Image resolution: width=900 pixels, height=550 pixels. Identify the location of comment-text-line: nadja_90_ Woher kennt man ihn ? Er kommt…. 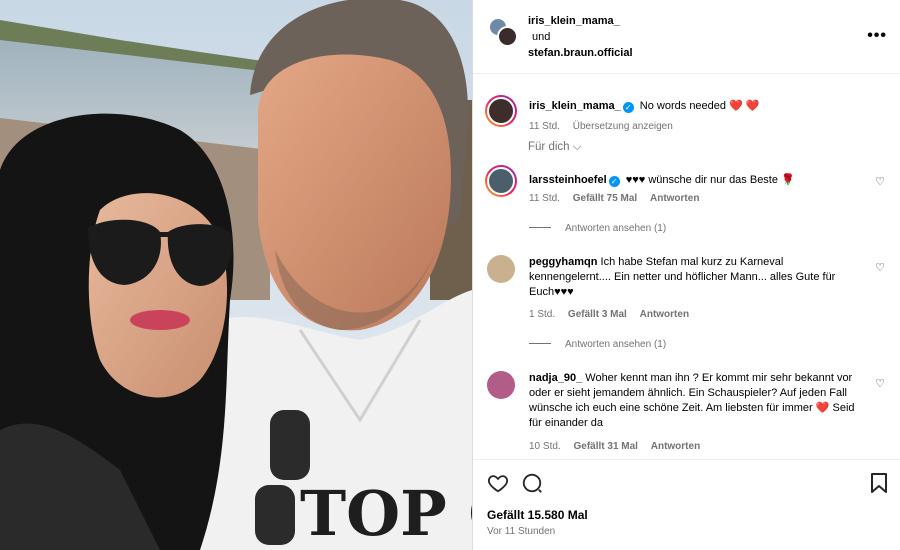
(694, 401).